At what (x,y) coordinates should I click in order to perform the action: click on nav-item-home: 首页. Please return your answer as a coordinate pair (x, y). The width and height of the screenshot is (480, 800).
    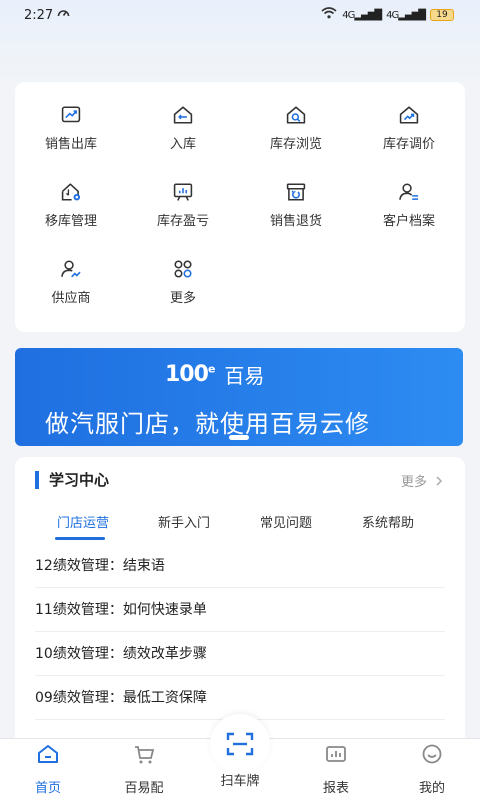
    Looking at the image, I should click on (48, 769).